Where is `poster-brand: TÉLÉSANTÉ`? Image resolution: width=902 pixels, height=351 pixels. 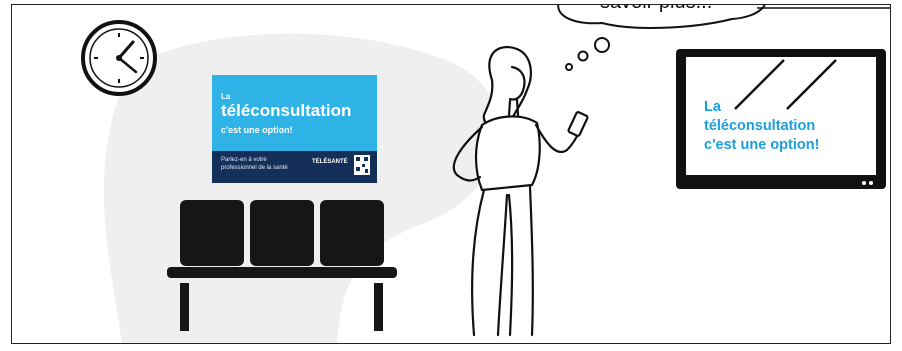
poster-brand: TÉLÉSANTÉ is located at coordinates (330, 162).